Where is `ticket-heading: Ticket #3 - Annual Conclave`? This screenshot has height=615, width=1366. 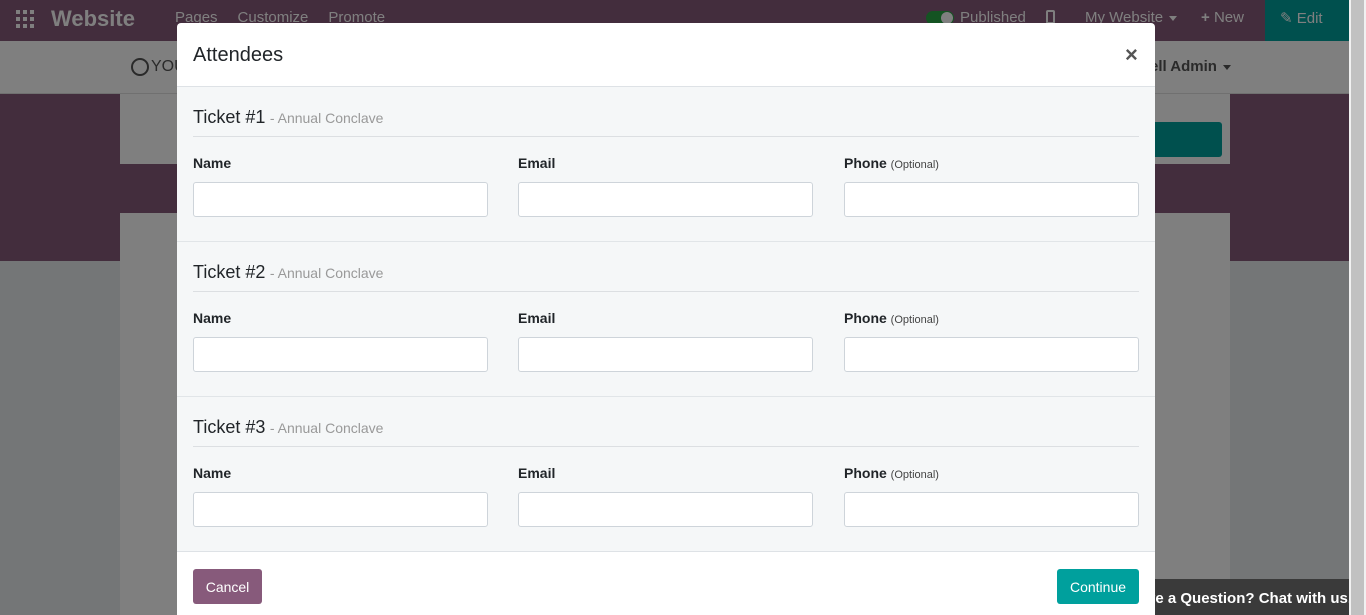 ticket-heading: Ticket #3 - Annual Conclave is located at coordinates (666, 432).